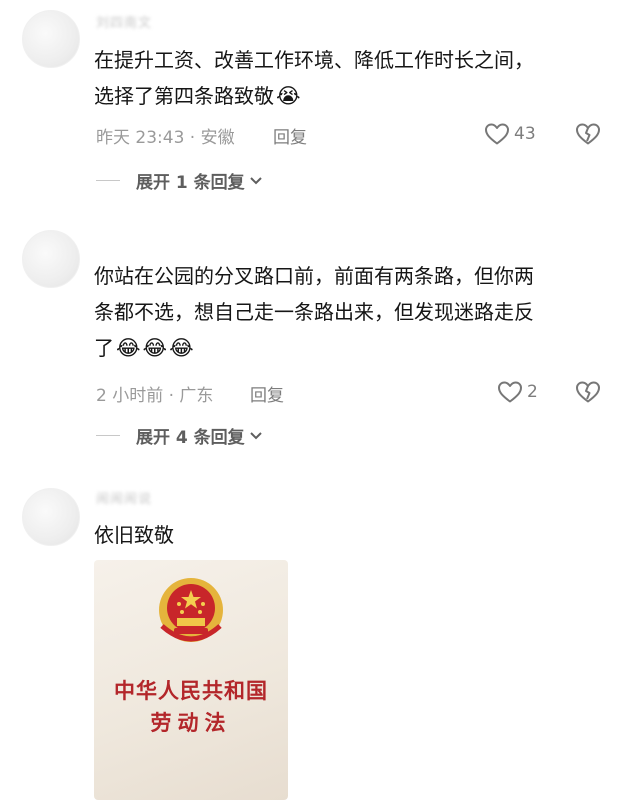 The width and height of the screenshot is (627, 800). What do you see at coordinates (314, 276) in the screenshot?
I see `comment-line: 你站在公园的分叉路口前，前面有两条路，但你两` at bounding box center [314, 276].